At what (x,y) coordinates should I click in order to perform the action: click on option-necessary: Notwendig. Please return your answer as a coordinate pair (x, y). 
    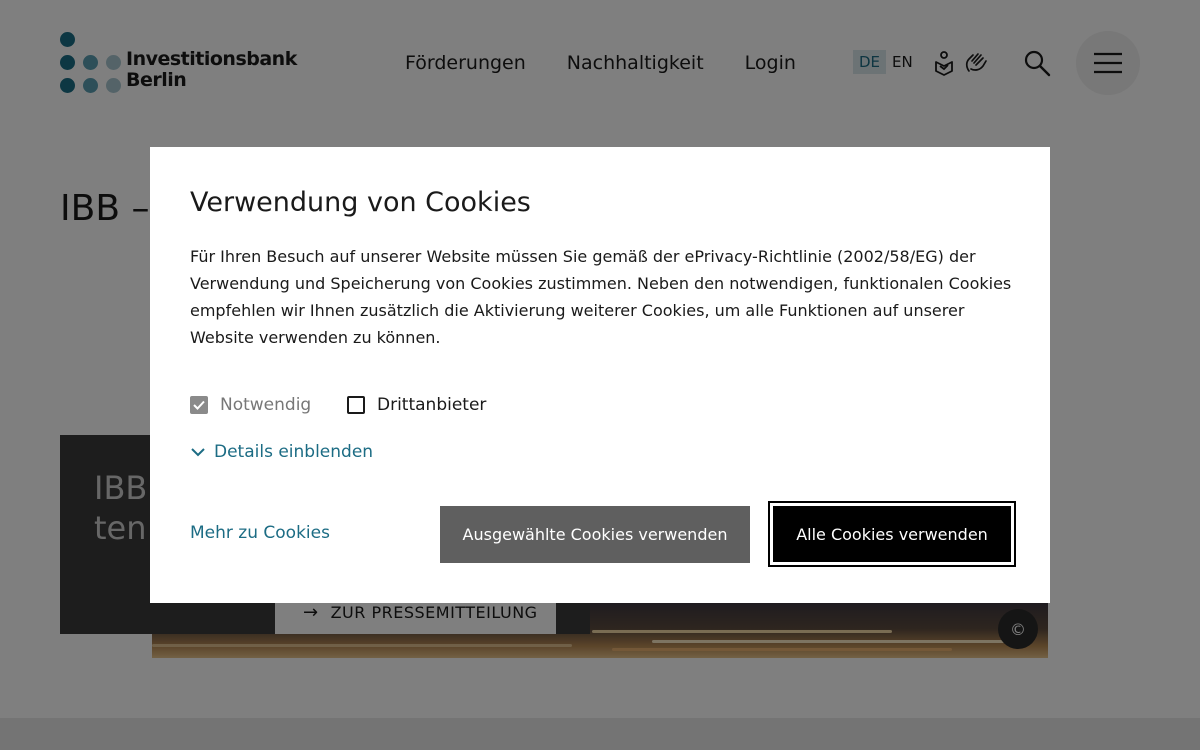
    Looking at the image, I should click on (250, 405).